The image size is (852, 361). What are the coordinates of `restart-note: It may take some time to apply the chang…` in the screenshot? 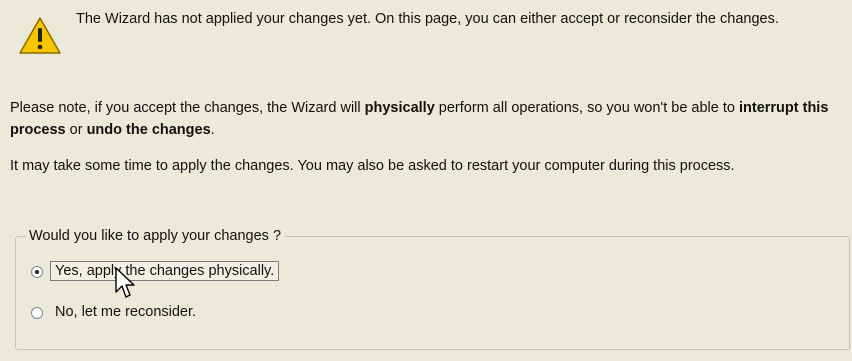 It's located at (372, 166).